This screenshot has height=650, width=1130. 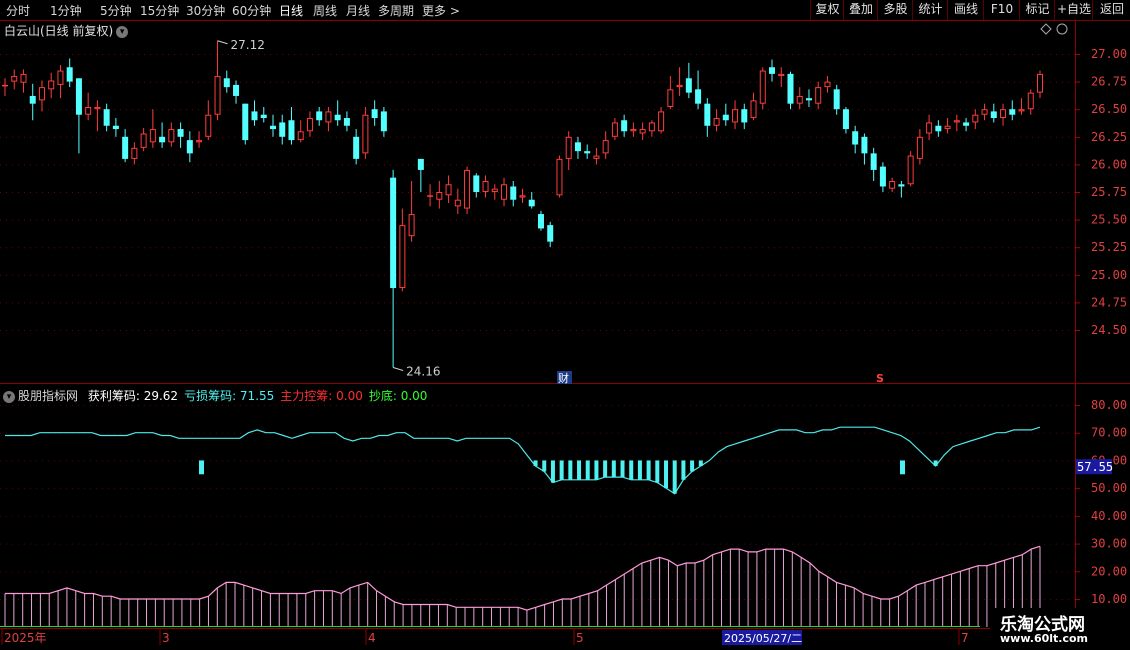 I want to click on price-tick-label: 25.00, so click(x=1109, y=275).